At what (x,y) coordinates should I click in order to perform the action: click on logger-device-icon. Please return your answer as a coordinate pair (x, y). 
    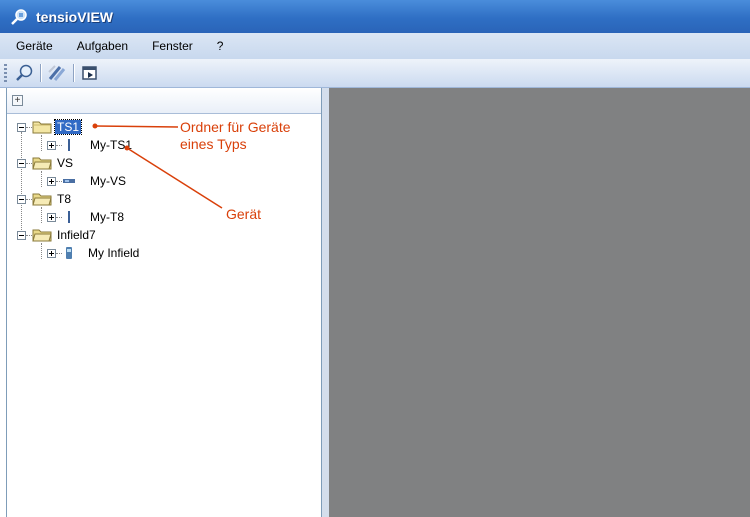
    Looking at the image, I should click on (69, 253).